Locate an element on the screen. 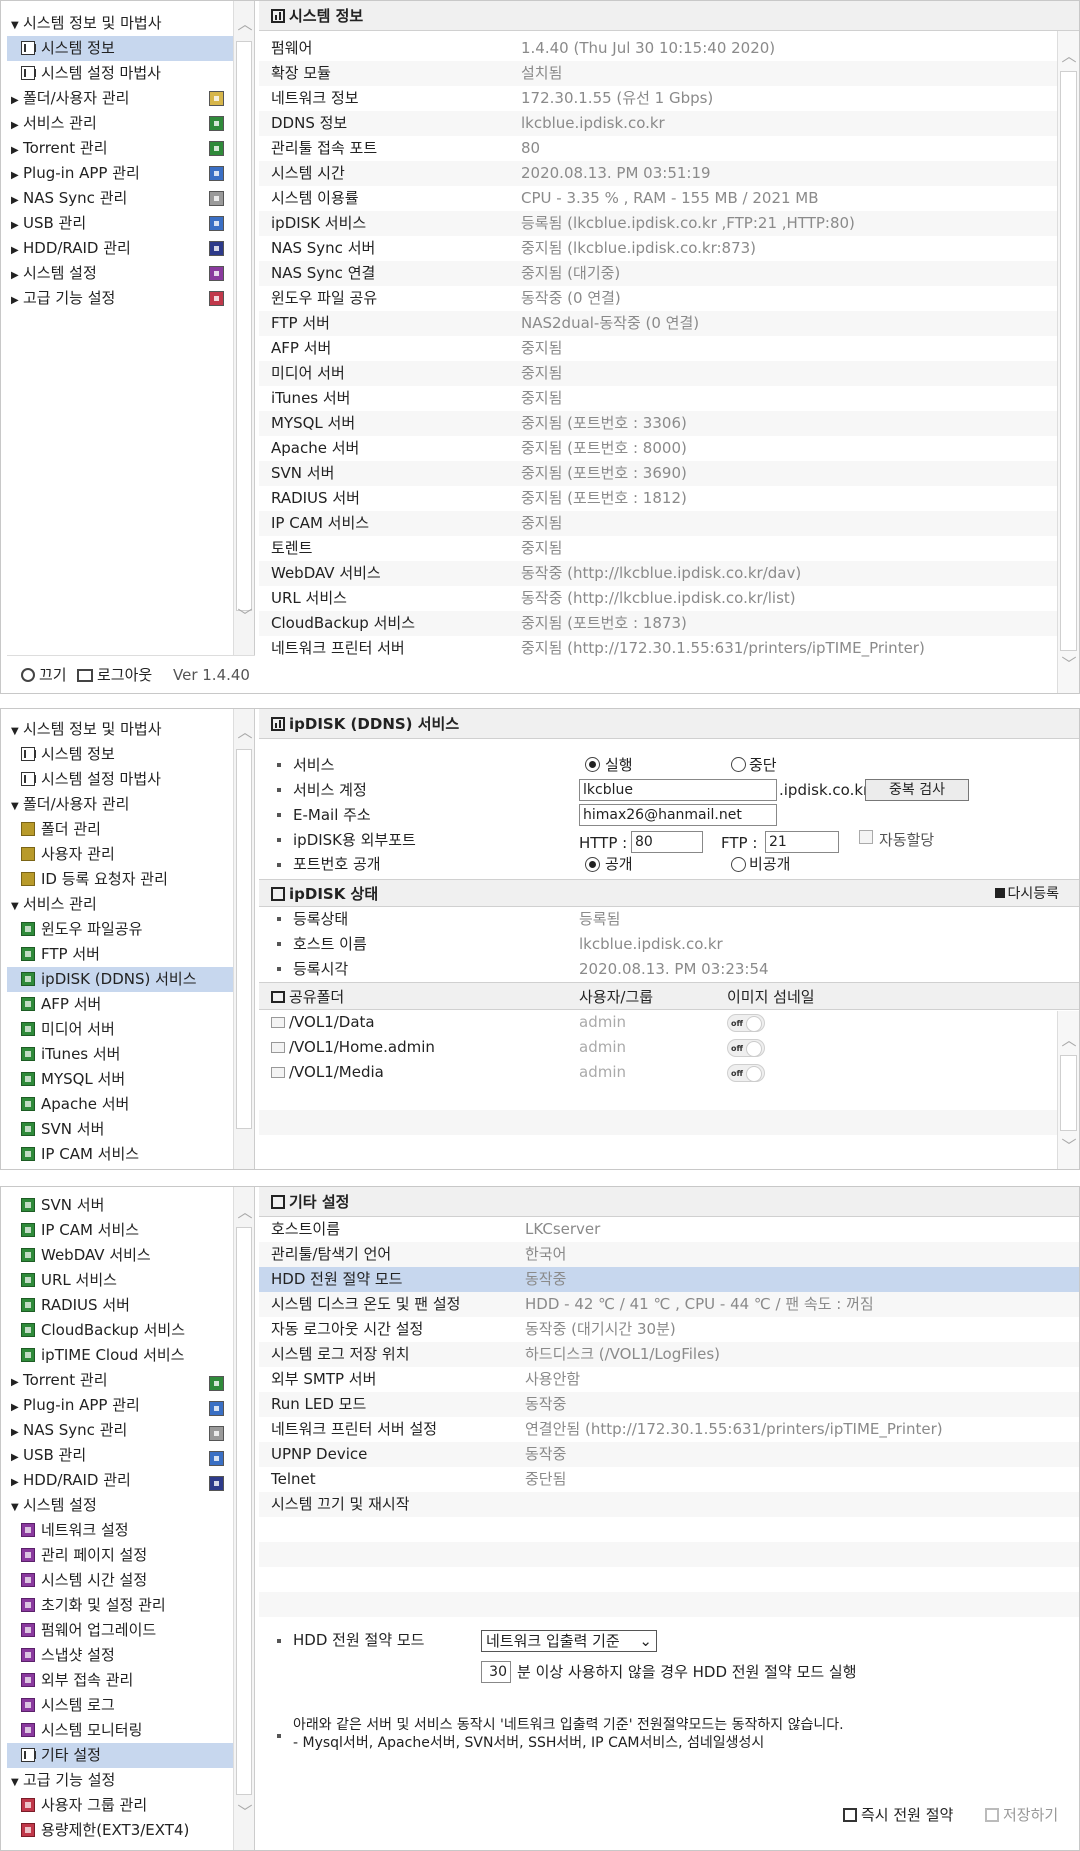  sidebar-item: FTP 서버 is located at coordinates (122, 954).